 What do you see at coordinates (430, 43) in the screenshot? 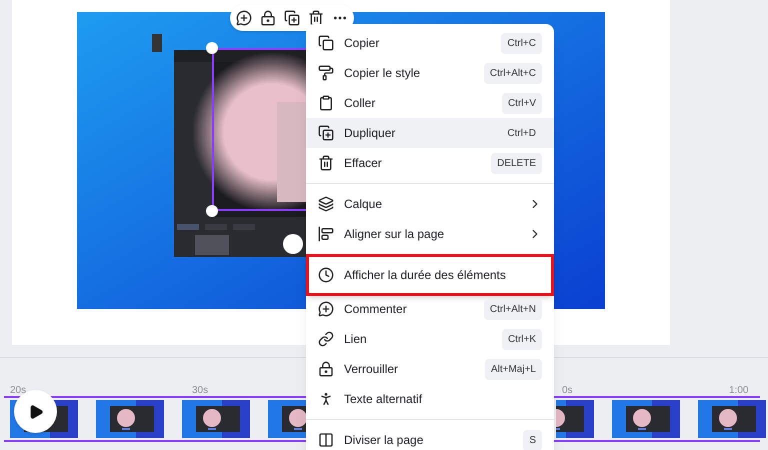
I see `menu-item: Copier Ctrl+C` at bounding box center [430, 43].